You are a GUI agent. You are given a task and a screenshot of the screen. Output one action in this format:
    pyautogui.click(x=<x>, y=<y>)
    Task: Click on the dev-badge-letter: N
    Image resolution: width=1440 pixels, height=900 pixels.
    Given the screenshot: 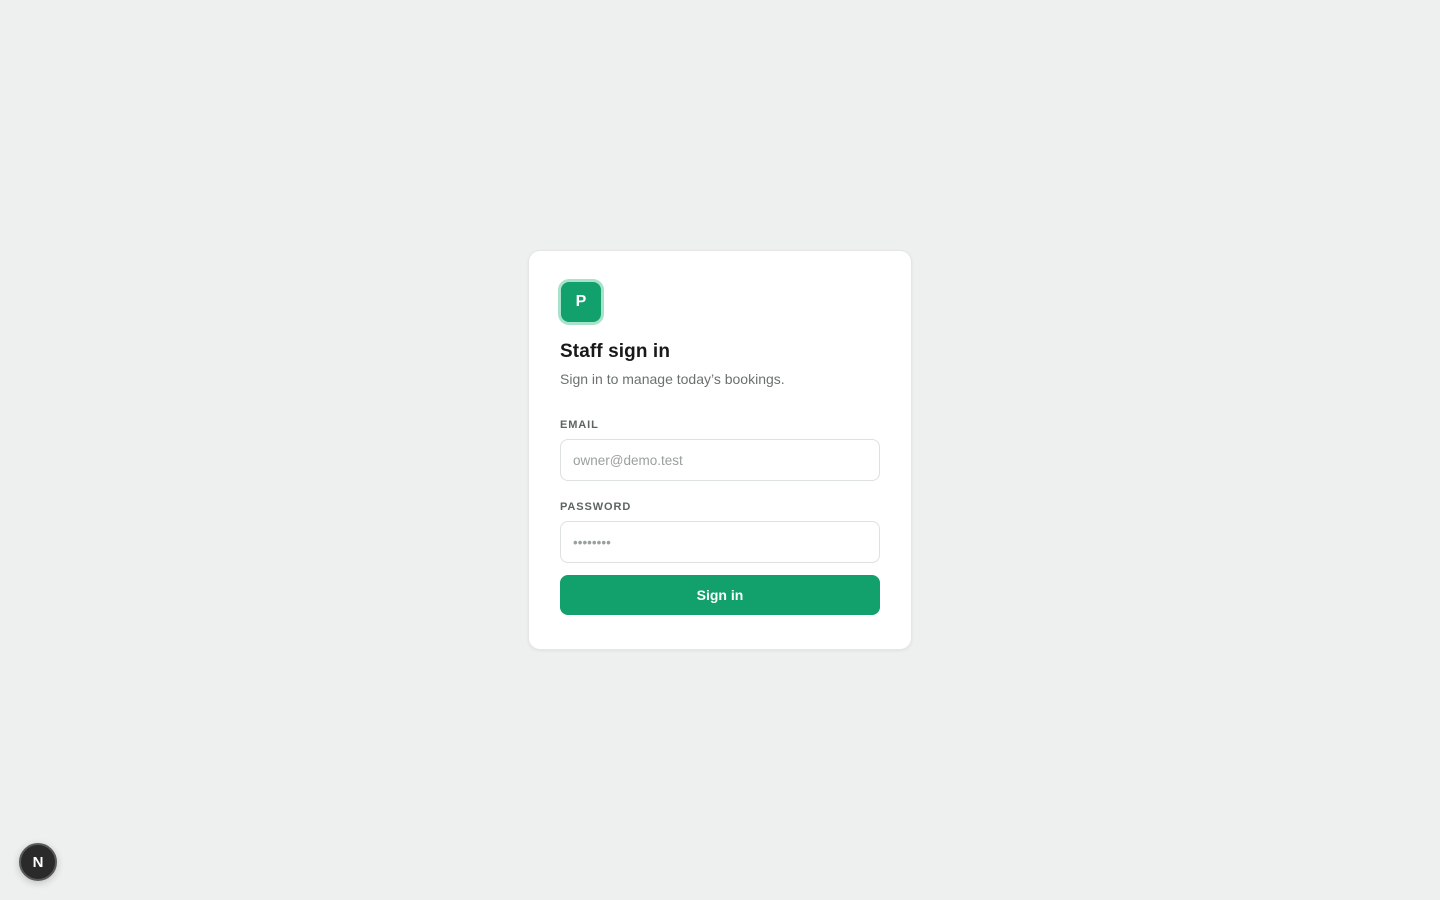 What is the action you would take?
    pyautogui.click(x=38, y=862)
    